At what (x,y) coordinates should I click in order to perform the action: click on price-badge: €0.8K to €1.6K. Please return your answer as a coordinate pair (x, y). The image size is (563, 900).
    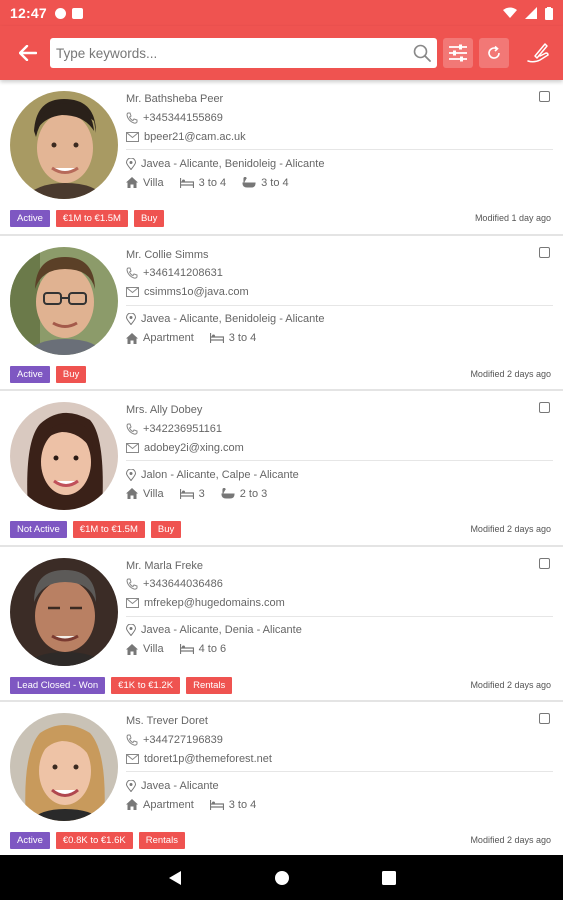
    Looking at the image, I should click on (94, 840).